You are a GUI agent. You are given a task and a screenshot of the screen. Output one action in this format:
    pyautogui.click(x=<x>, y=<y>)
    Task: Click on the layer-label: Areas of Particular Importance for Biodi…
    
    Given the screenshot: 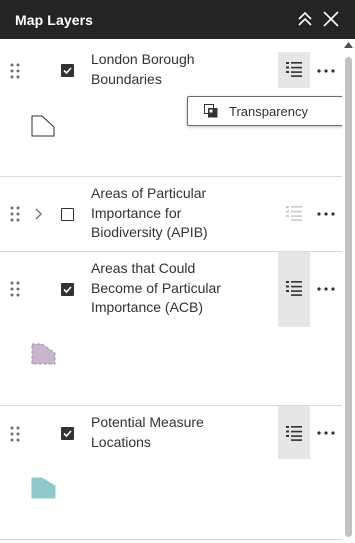 What is the action you would take?
    pyautogui.click(x=161, y=213)
    